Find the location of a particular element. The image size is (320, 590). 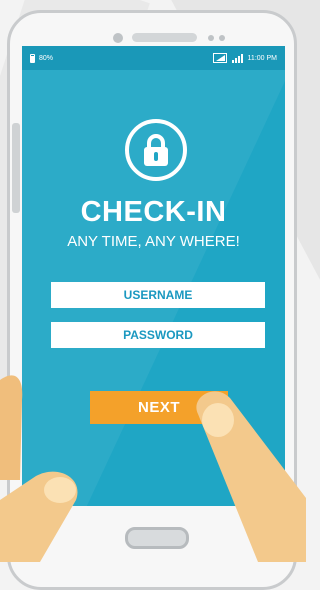

status-time: 11:00 PM is located at coordinates (262, 58).